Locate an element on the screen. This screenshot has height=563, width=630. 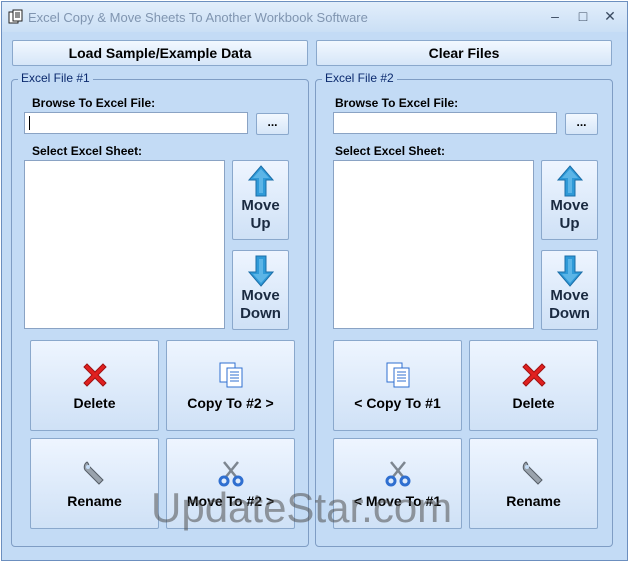
move-up-label-2: Move Up is located at coordinates (569, 214).